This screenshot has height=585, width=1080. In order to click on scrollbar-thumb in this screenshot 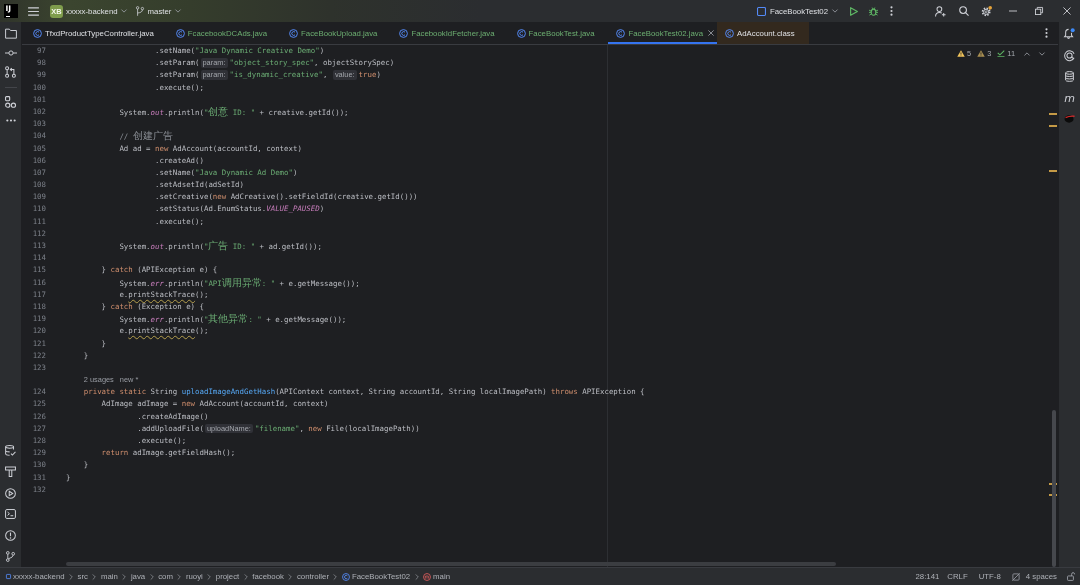, I will do `click(1054, 488)`.